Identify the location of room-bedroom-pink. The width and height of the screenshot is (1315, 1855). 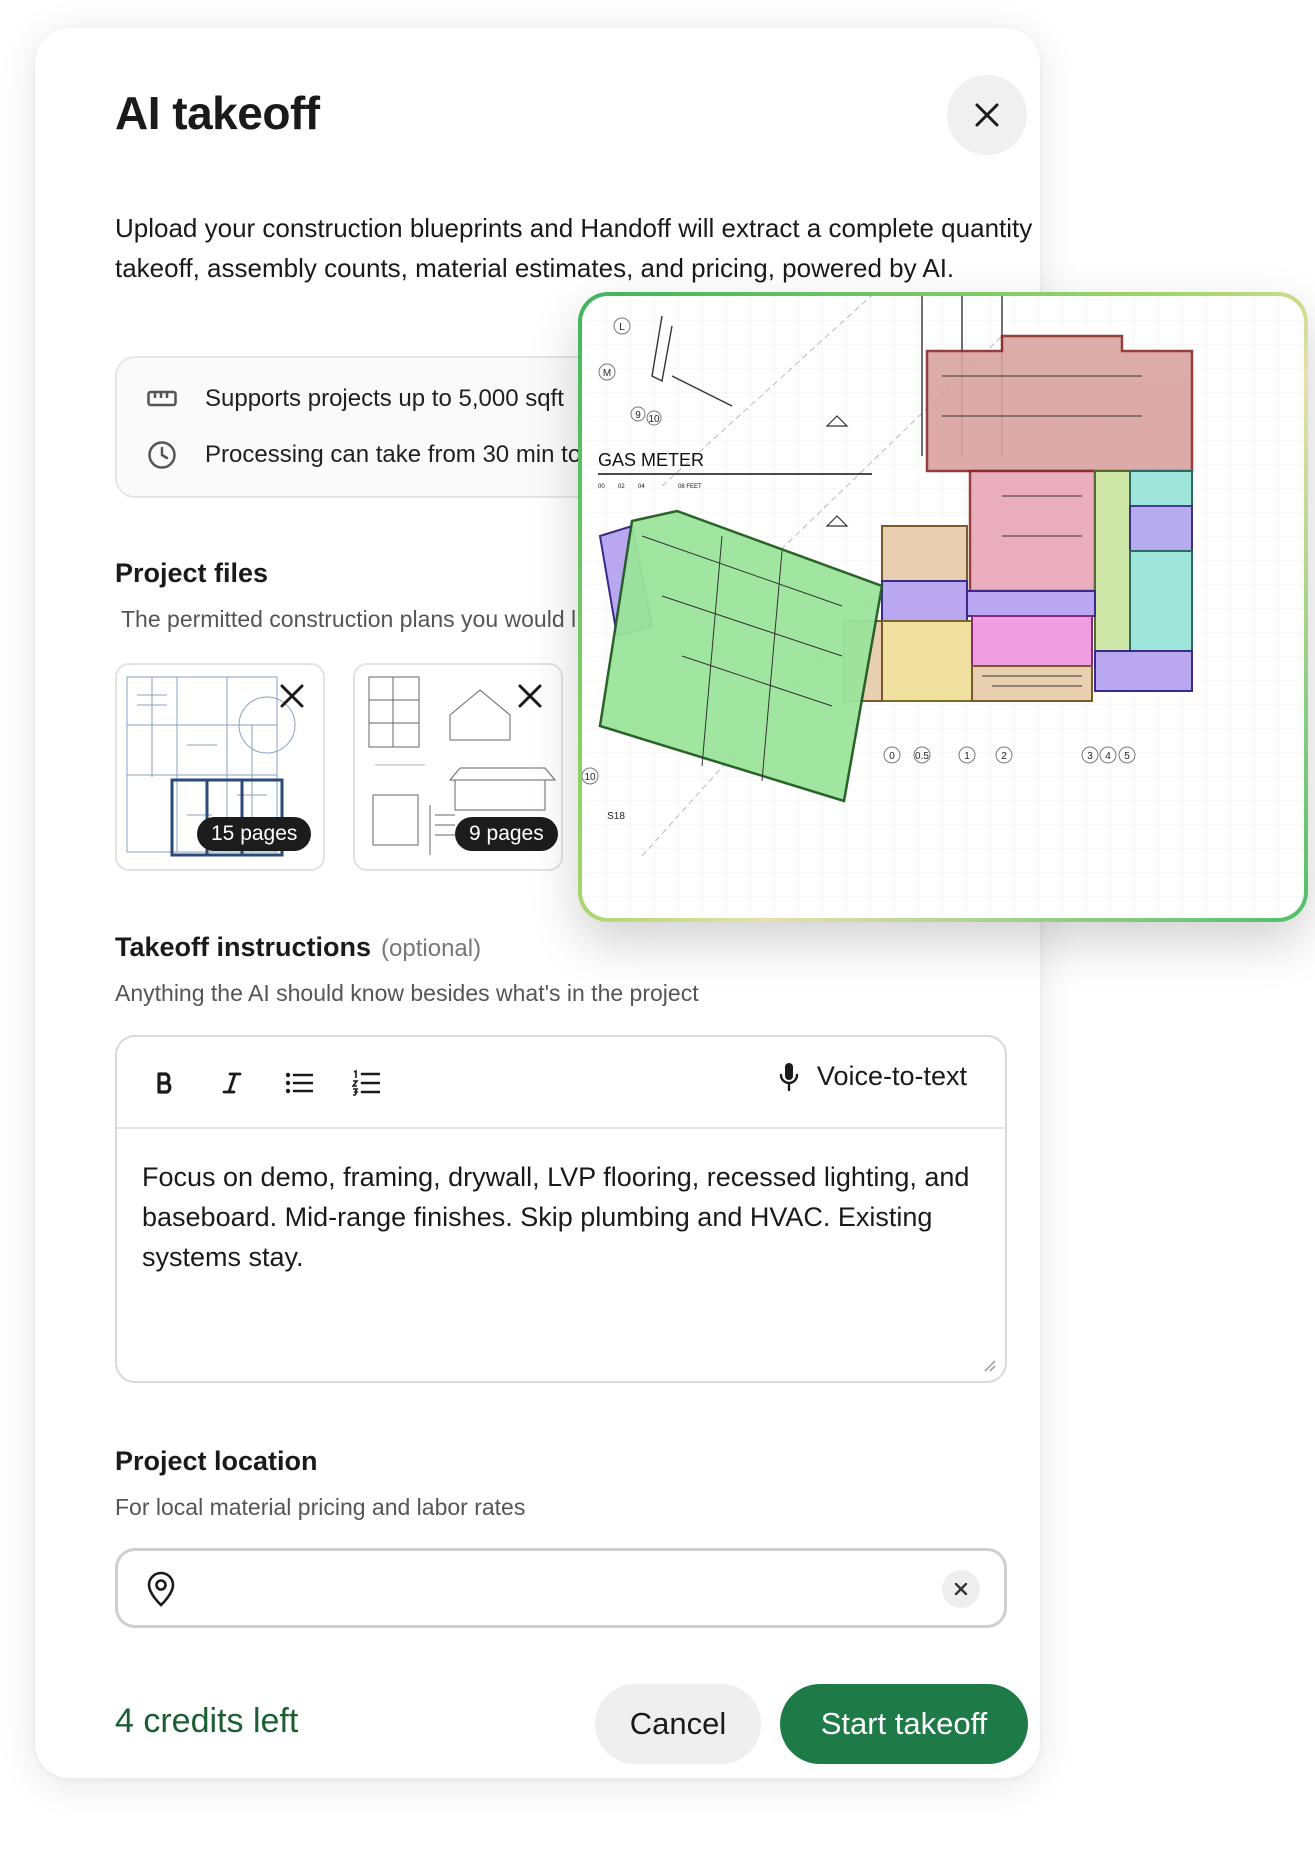
(1032, 531).